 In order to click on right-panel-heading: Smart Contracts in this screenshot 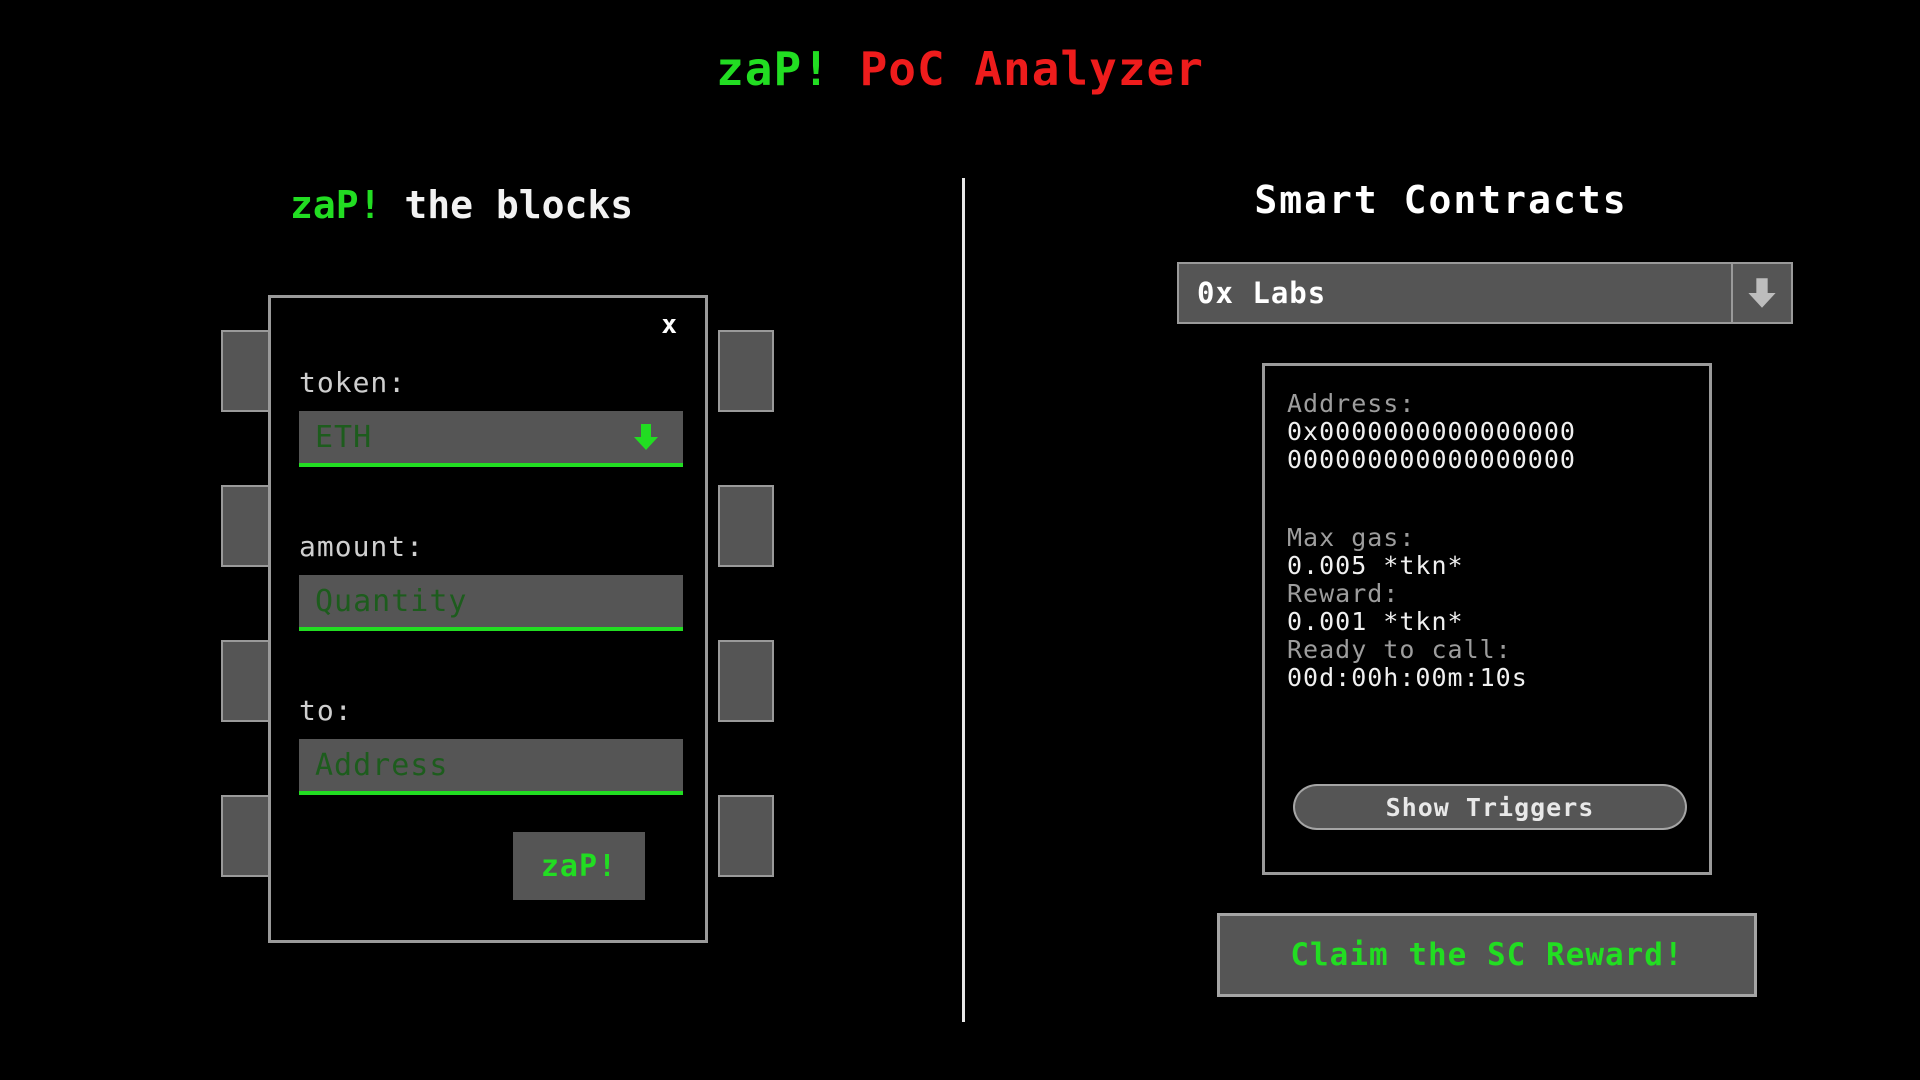, I will do `click(1441, 200)`.